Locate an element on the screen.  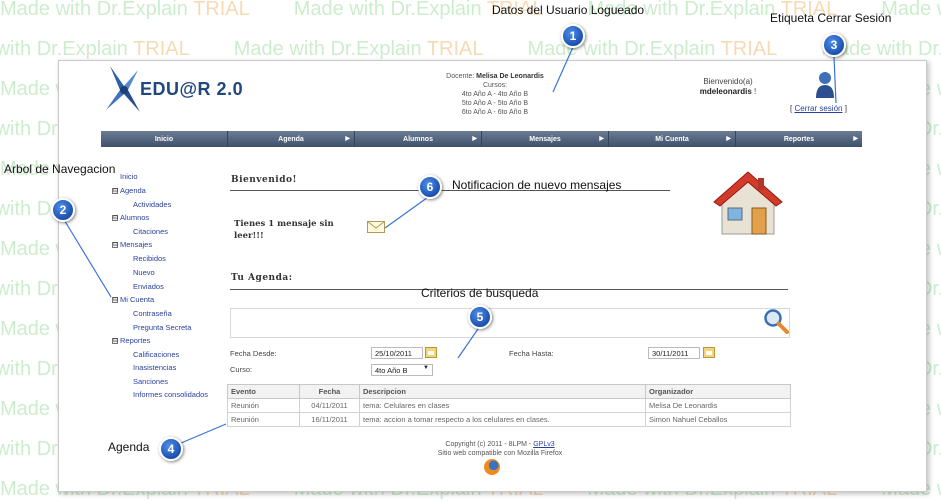
callout-label: Agenda is located at coordinates (129, 447).